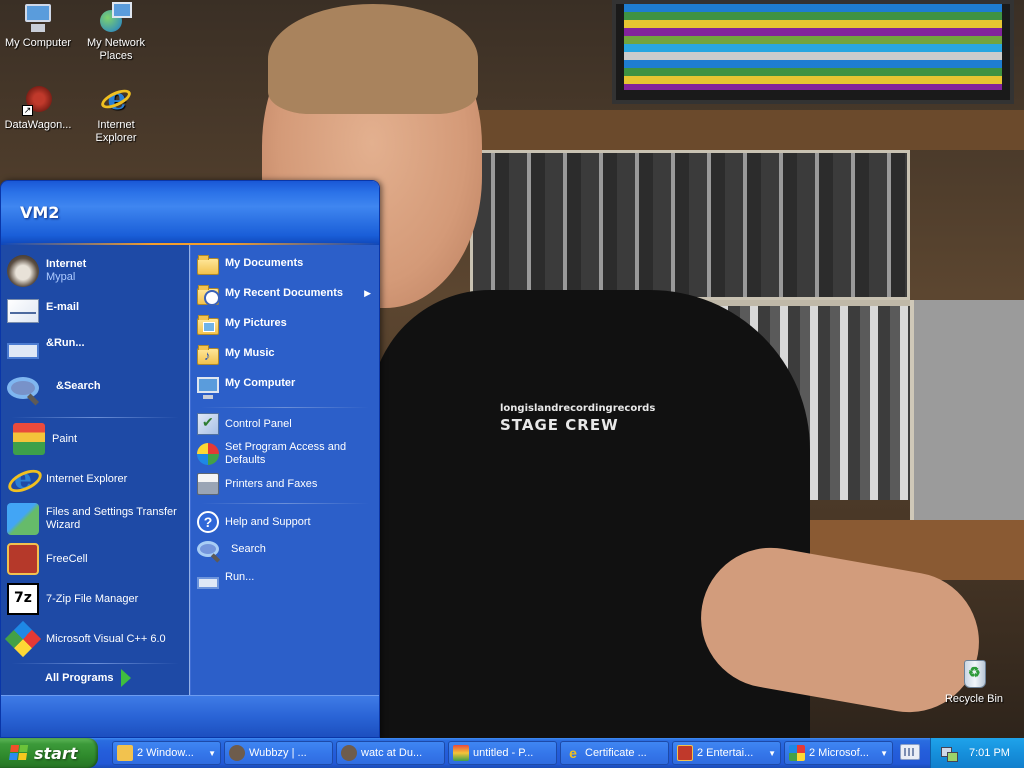  What do you see at coordinates (685, 753) in the screenshot?
I see `entertainment-icon` at bounding box center [685, 753].